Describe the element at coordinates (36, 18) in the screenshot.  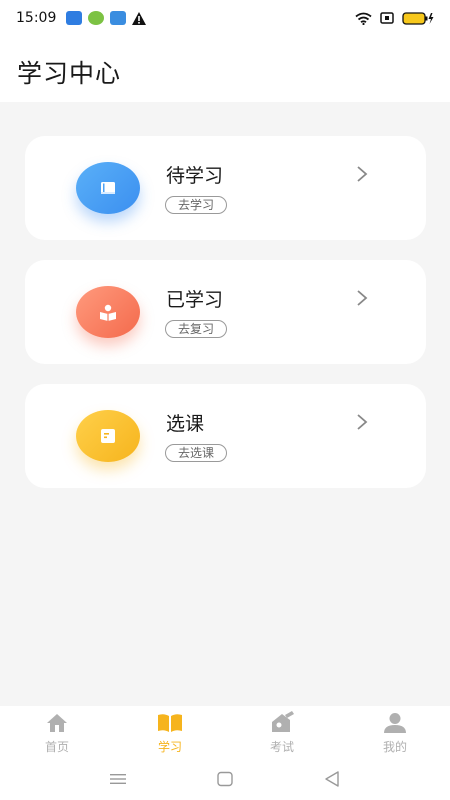
I see `status-time: 15:09` at that location.